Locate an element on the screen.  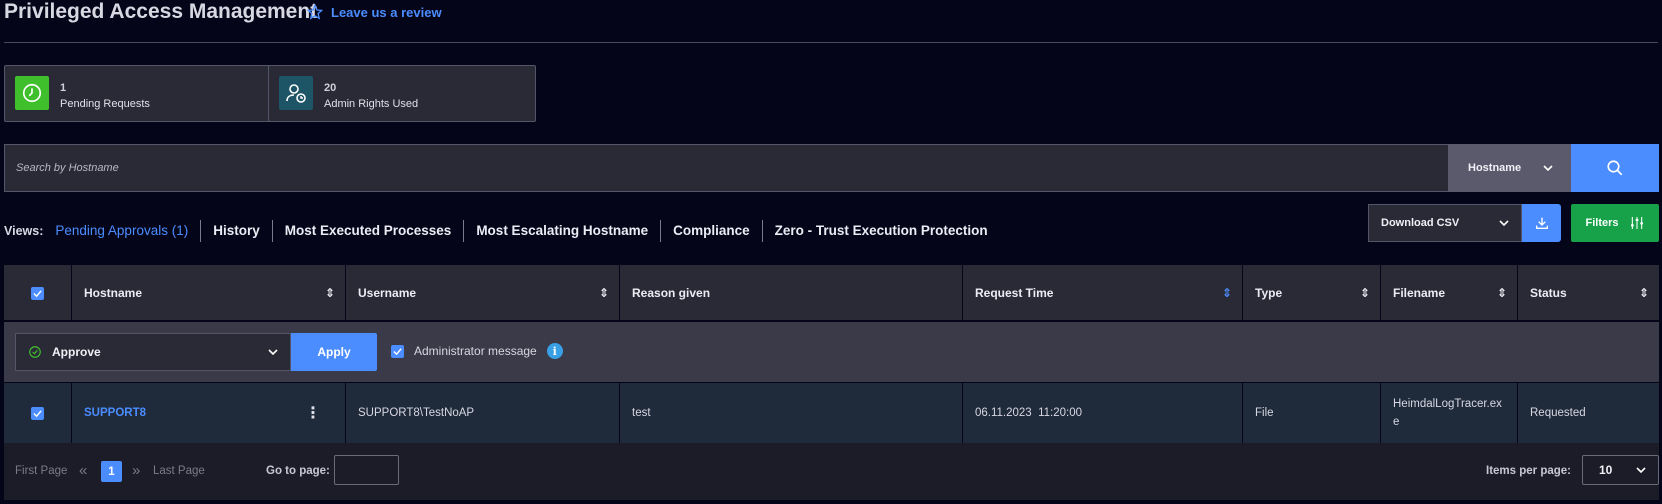
search-field-value: Hostname is located at coordinates (1495, 168).